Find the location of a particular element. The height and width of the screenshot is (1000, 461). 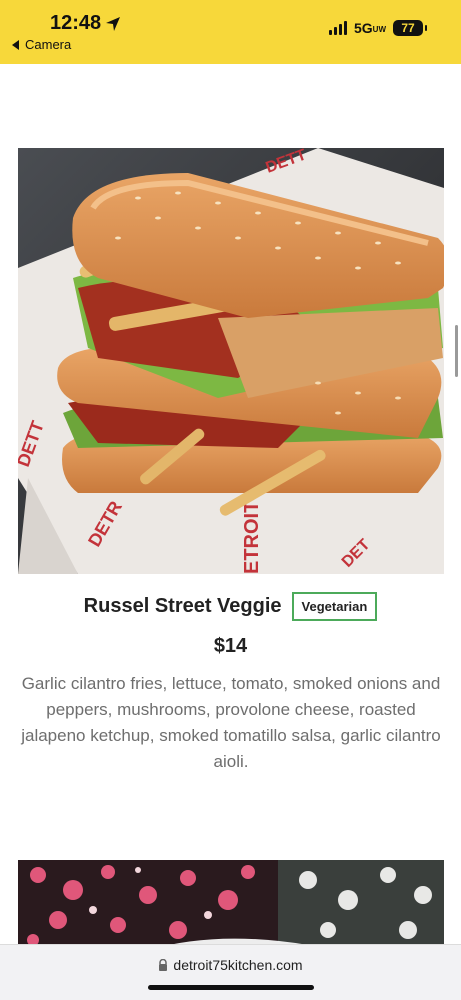

svg-text: ETROIT is located at coordinates (252, 537).